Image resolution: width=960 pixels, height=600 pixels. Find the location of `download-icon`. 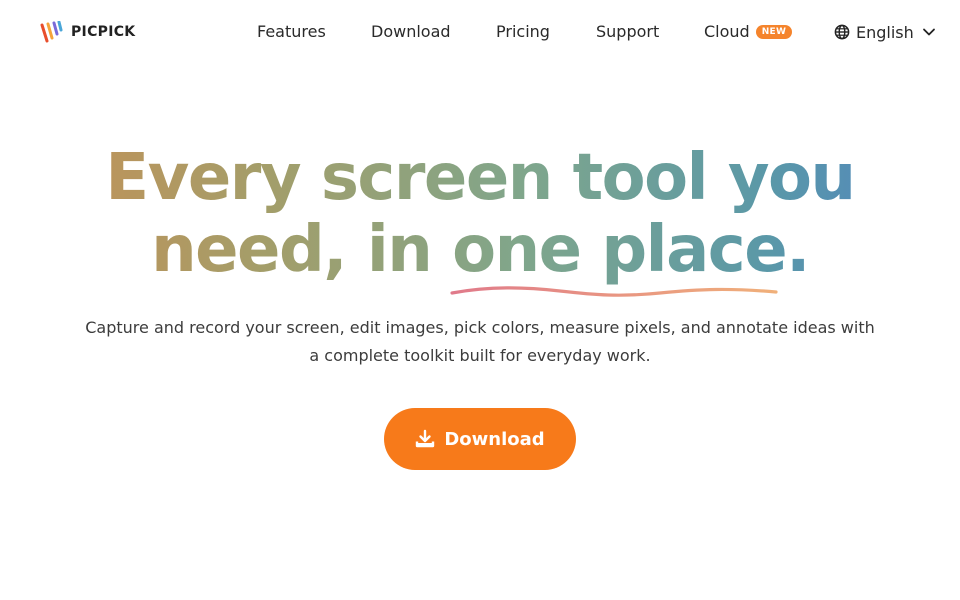

download-icon is located at coordinates (425, 438).